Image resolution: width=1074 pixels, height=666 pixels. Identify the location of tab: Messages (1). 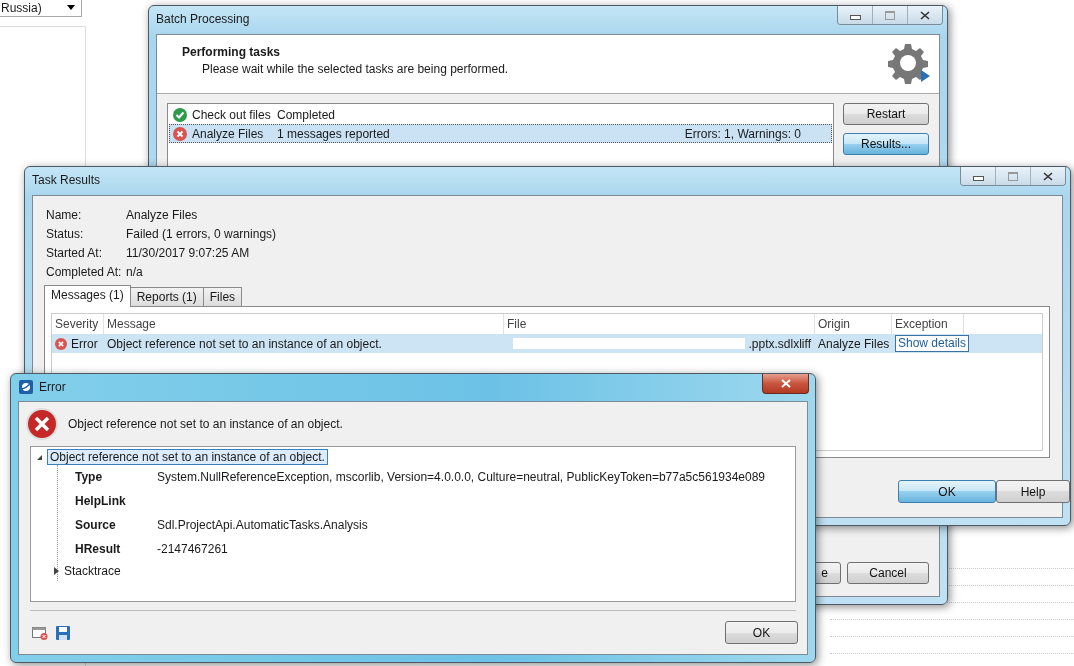
(87, 296).